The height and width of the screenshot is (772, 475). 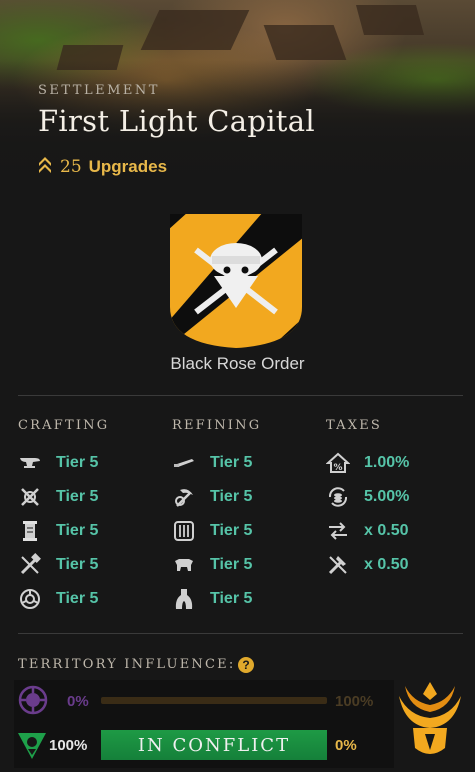 What do you see at coordinates (246, 665) in the screenshot?
I see `help-icon: ?` at bounding box center [246, 665].